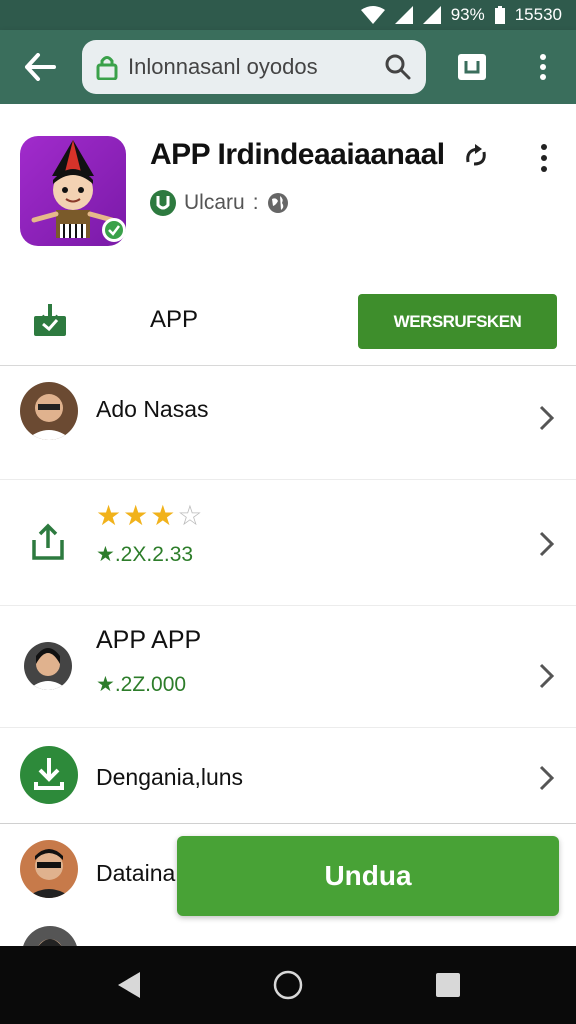 This screenshot has width=576, height=1024. What do you see at coordinates (476, 156) in the screenshot?
I see `refresh-share-icon` at bounding box center [476, 156].